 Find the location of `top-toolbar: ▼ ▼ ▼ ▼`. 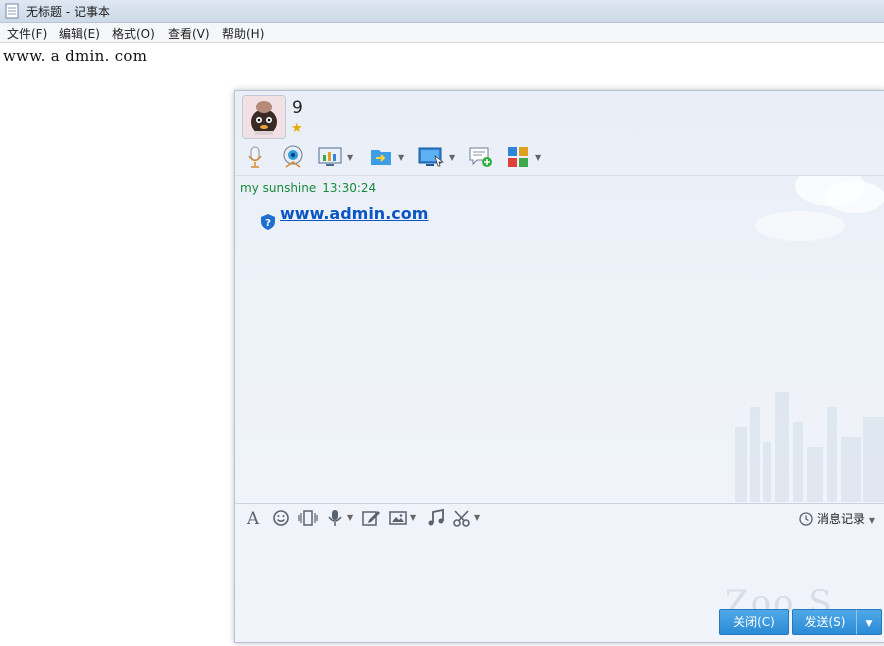

top-toolbar: ▼ ▼ ▼ ▼ is located at coordinates (561, 158).